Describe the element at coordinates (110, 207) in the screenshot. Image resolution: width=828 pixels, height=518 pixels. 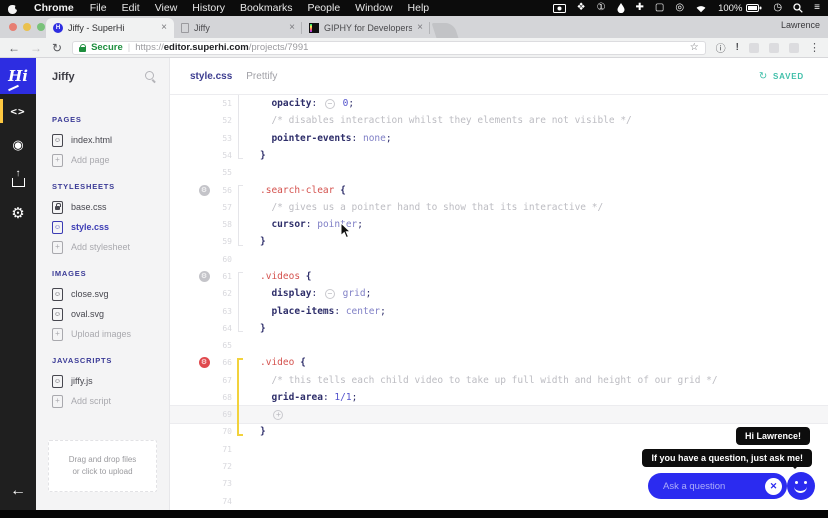
I see `file-item-base-css: base.css` at that location.